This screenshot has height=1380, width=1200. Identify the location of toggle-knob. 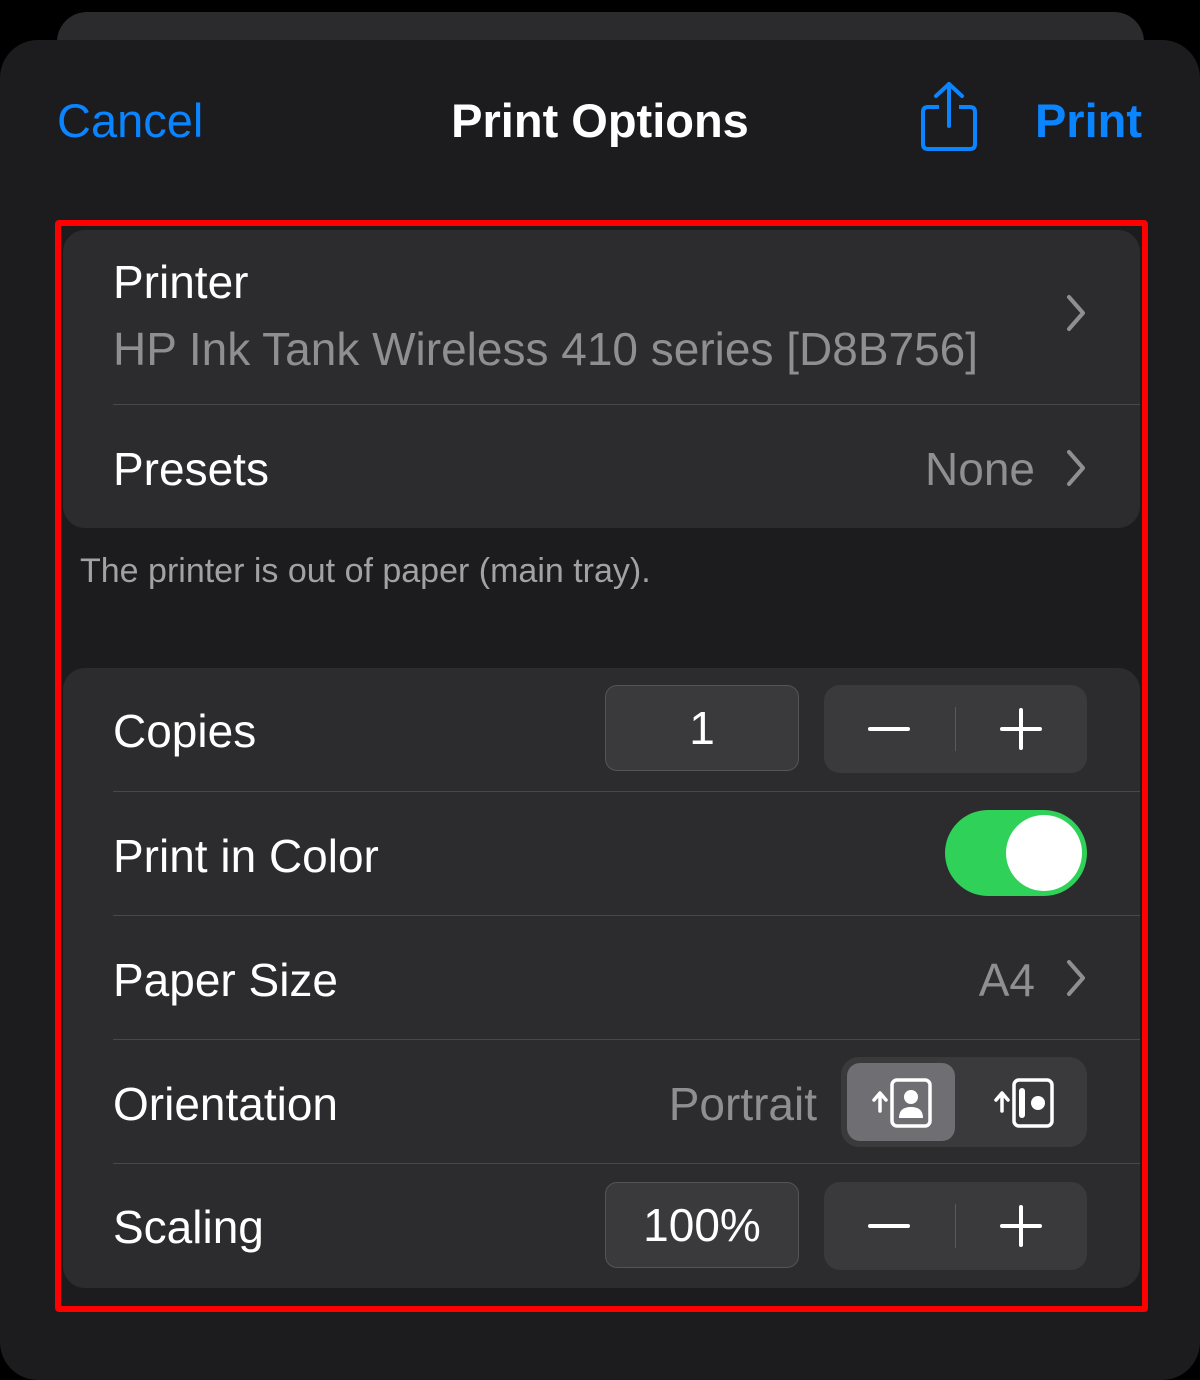
(1044, 853).